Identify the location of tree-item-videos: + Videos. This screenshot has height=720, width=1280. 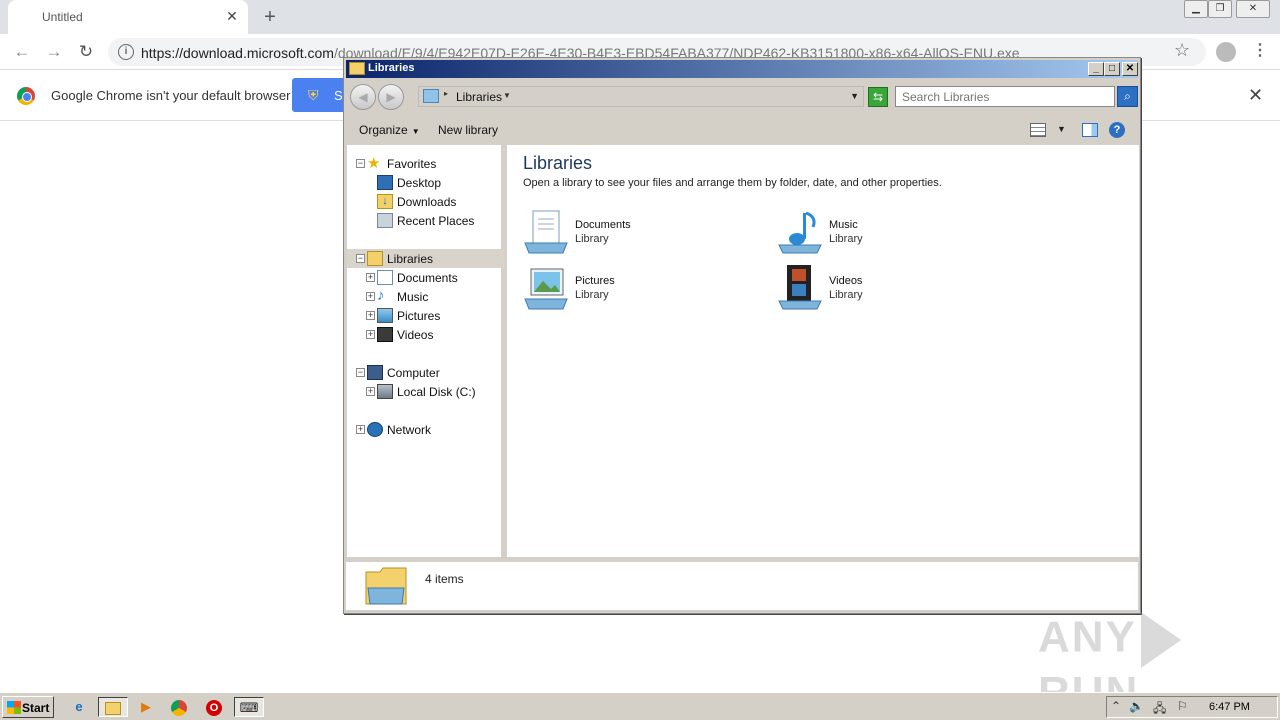
(425, 334).